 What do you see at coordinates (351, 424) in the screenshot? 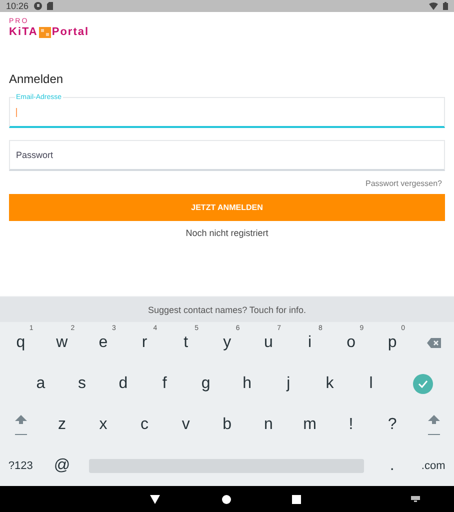
I see `keyboard-key: !` at bounding box center [351, 424].